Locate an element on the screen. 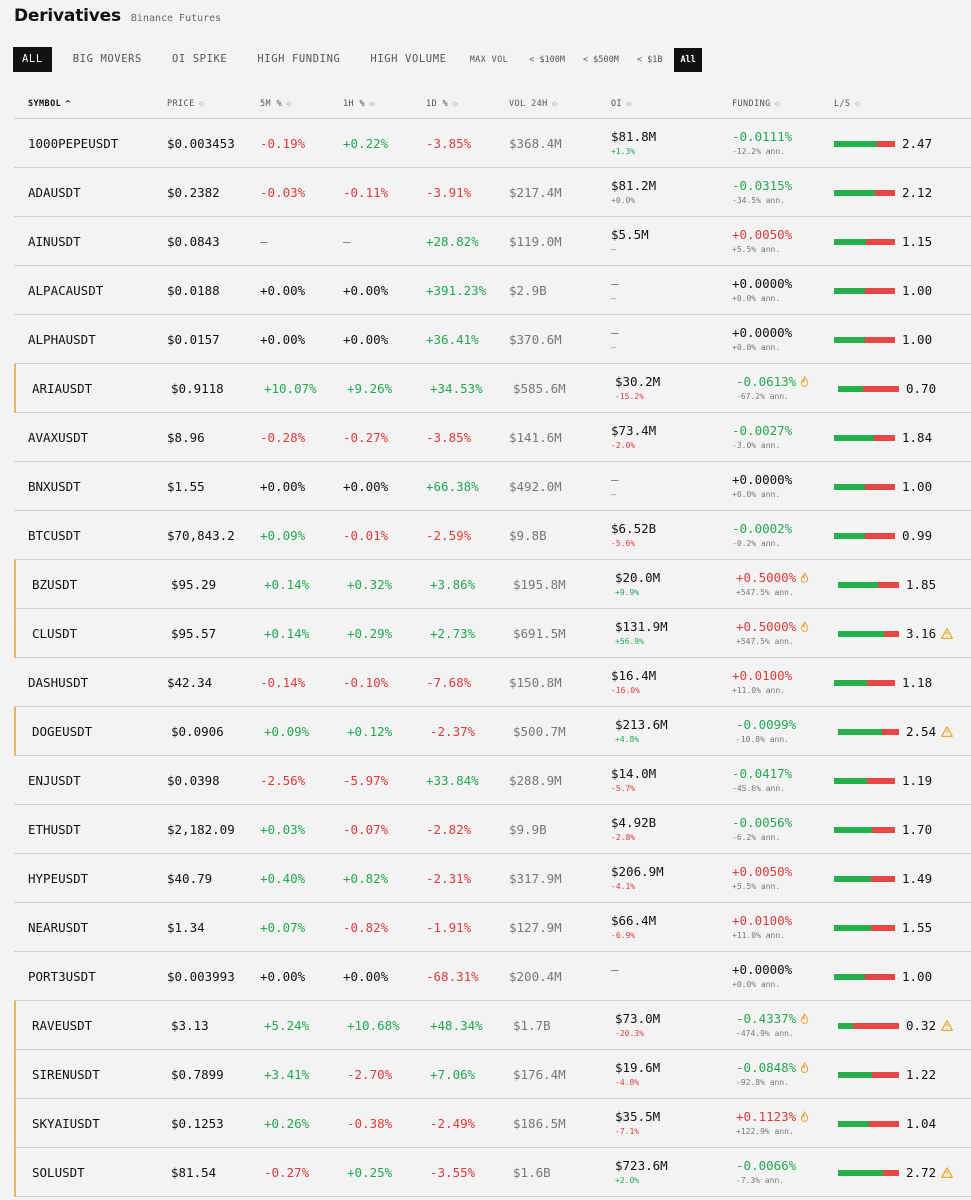 The image size is (971, 1200). symbol-cell: DASHUSDT is located at coordinates (58, 682).